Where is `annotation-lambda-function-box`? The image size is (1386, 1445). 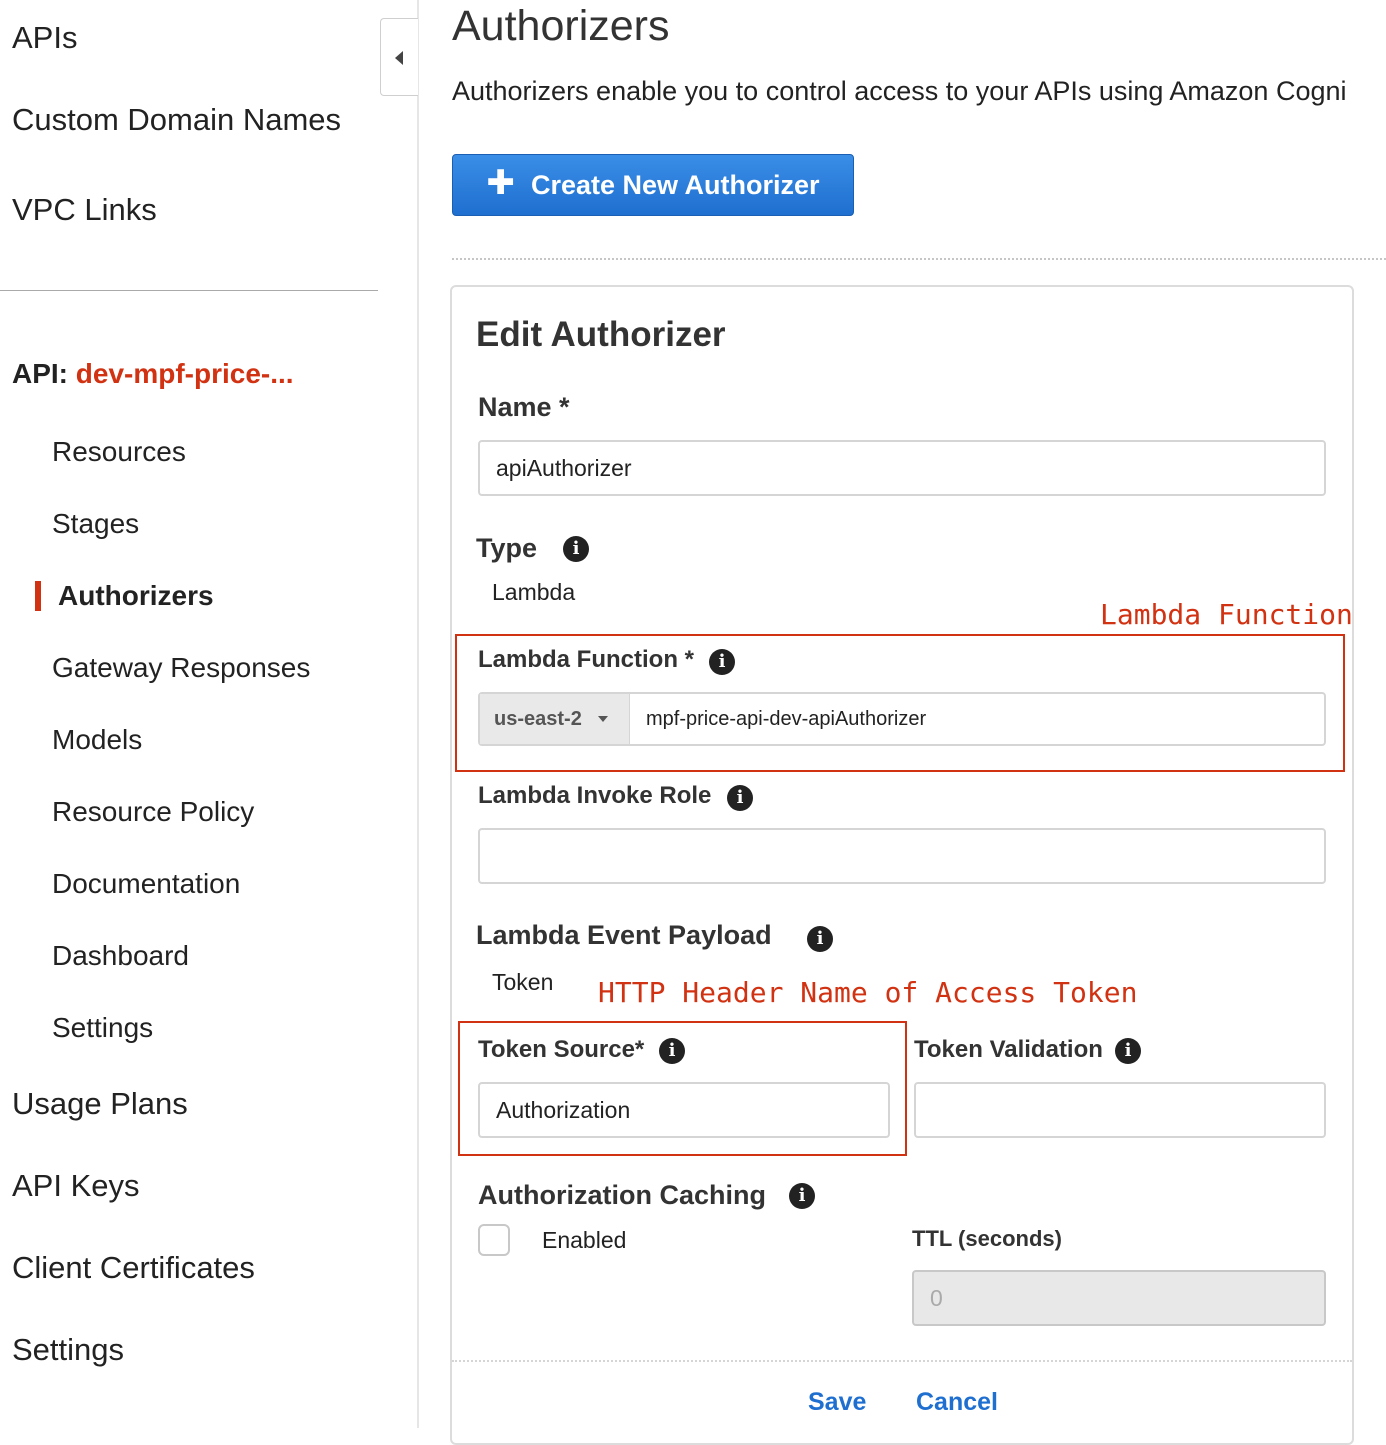 annotation-lambda-function-box is located at coordinates (900, 703).